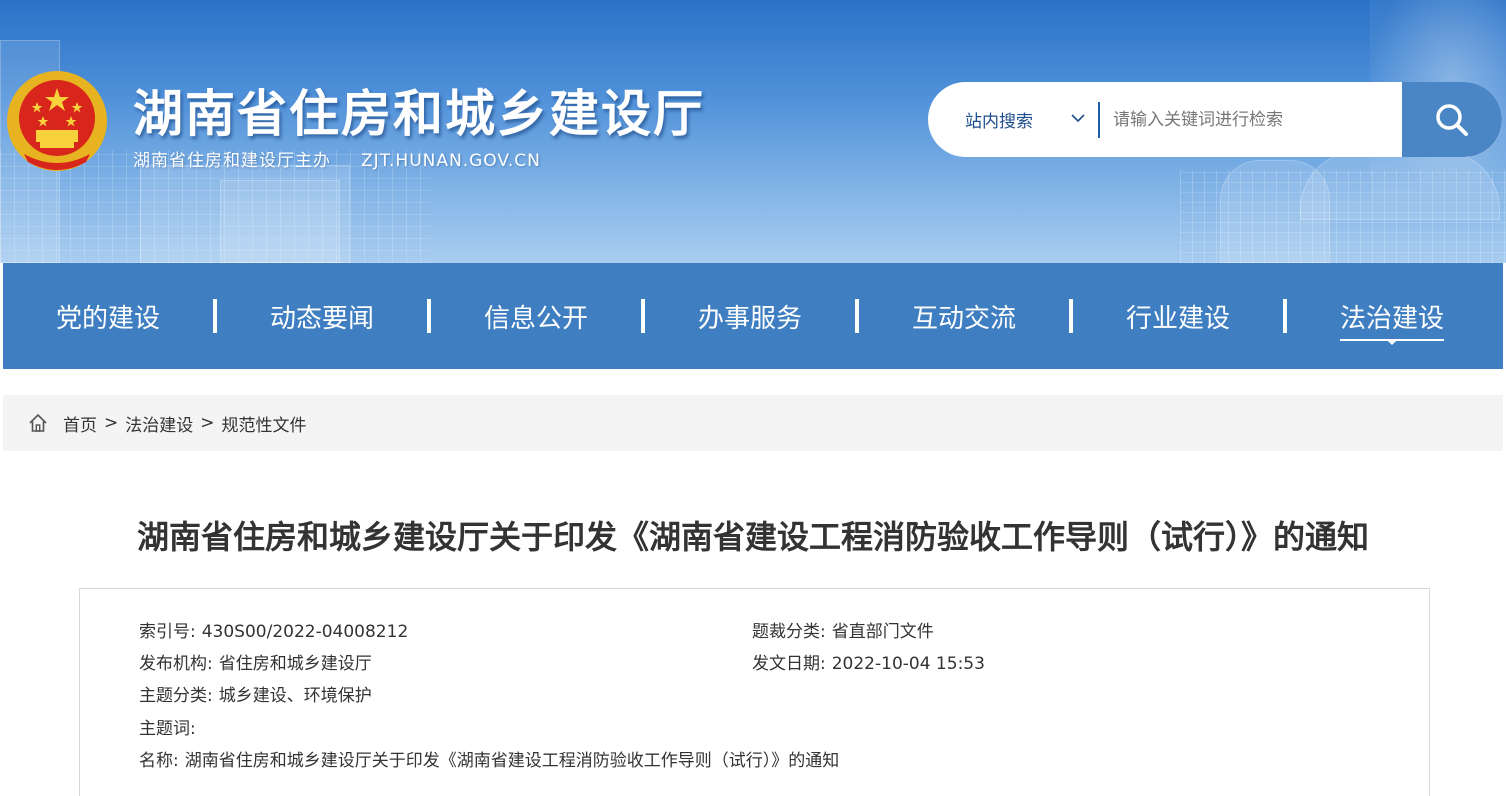 The image size is (1506, 796). What do you see at coordinates (1392, 316) in the screenshot?
I see `nav-item-rule-of-law: 法治建设` at bounding box center [1392, 316].